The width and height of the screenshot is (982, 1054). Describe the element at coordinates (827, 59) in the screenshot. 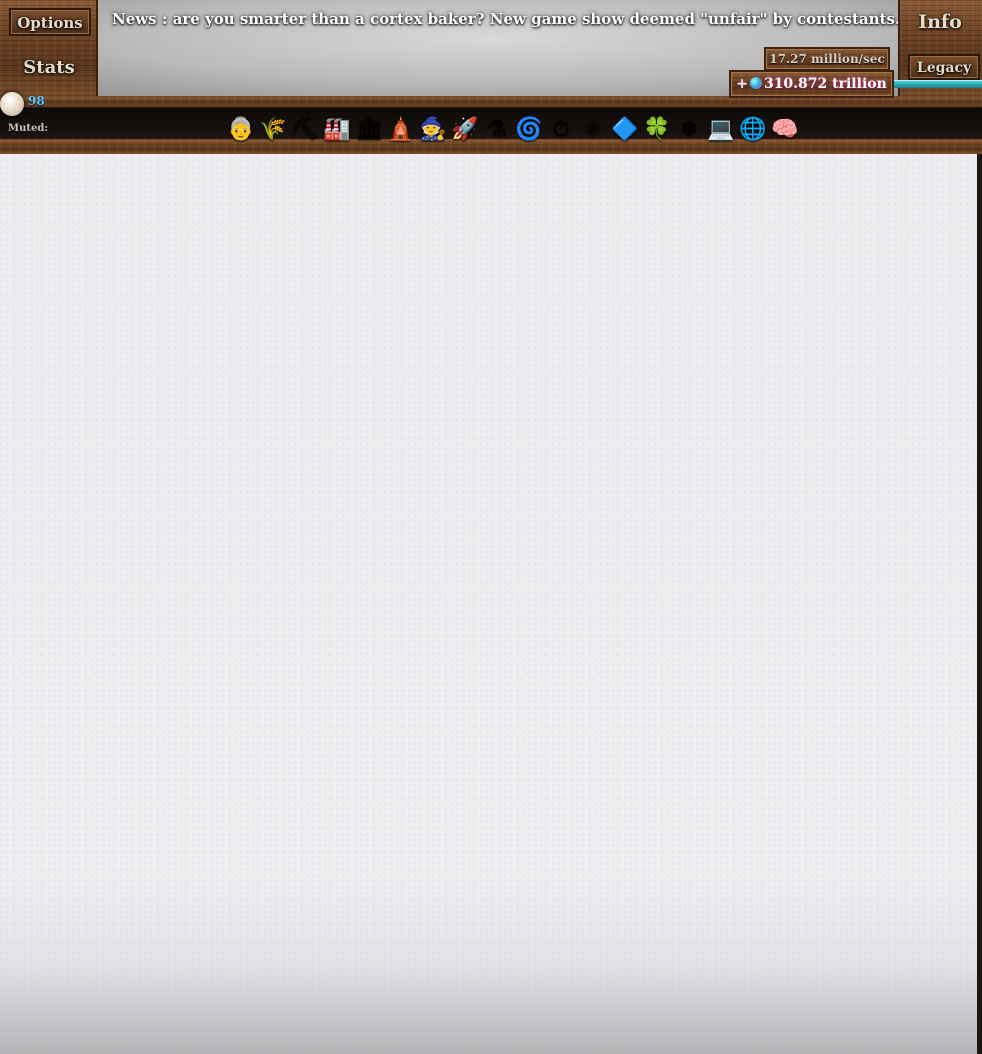

I see `cookies-per-second: 17.27 million/sec` at that location.